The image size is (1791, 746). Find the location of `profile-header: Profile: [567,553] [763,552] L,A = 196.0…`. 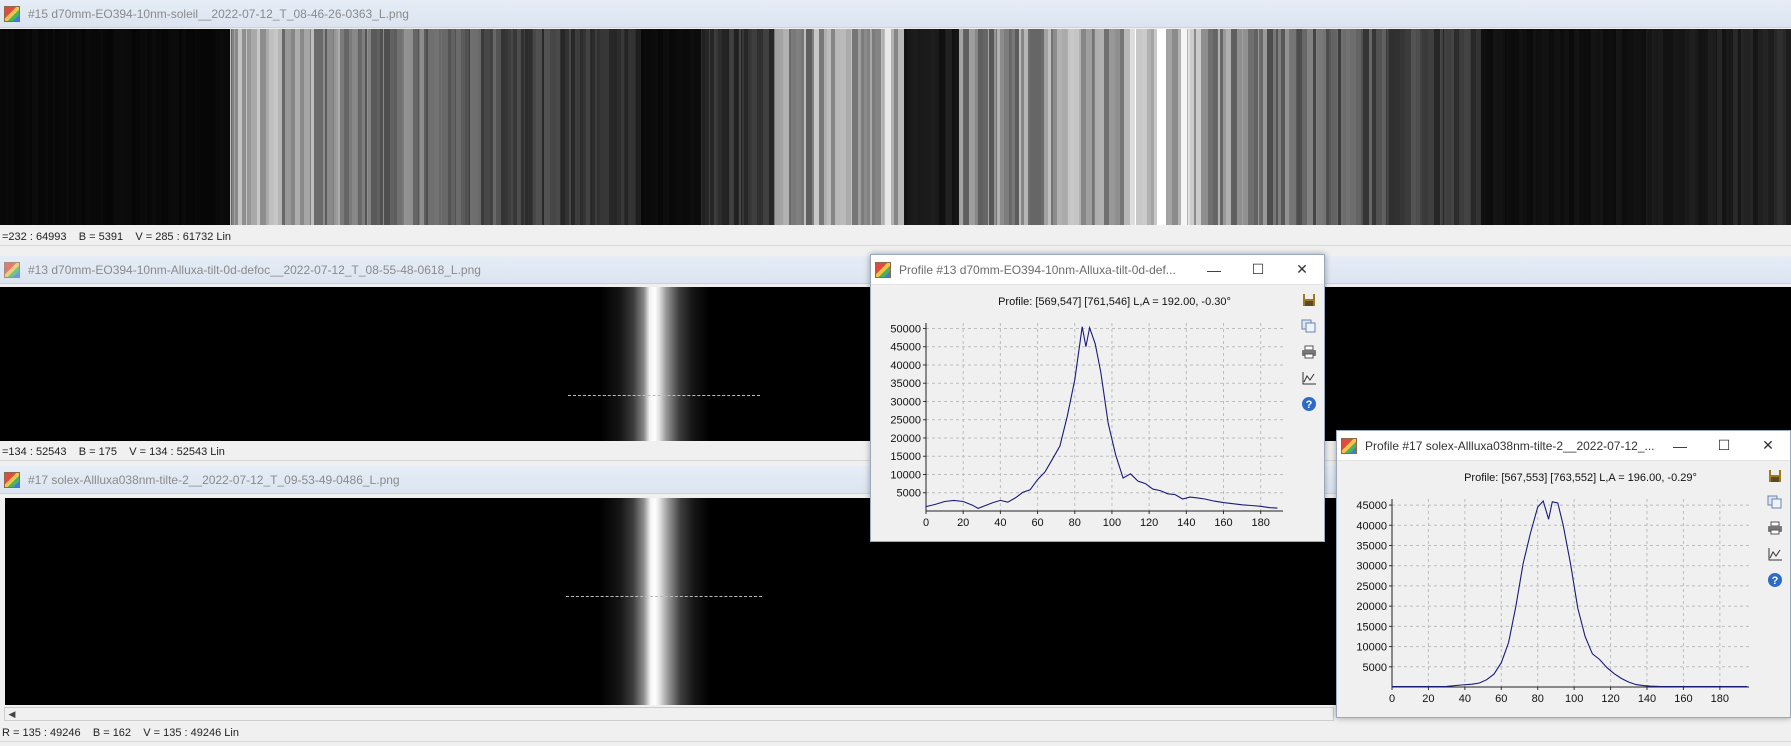

profile-header: Profile: [567,553] [763,552] L,A = 196.0… is located at coordinates (1580, 478).